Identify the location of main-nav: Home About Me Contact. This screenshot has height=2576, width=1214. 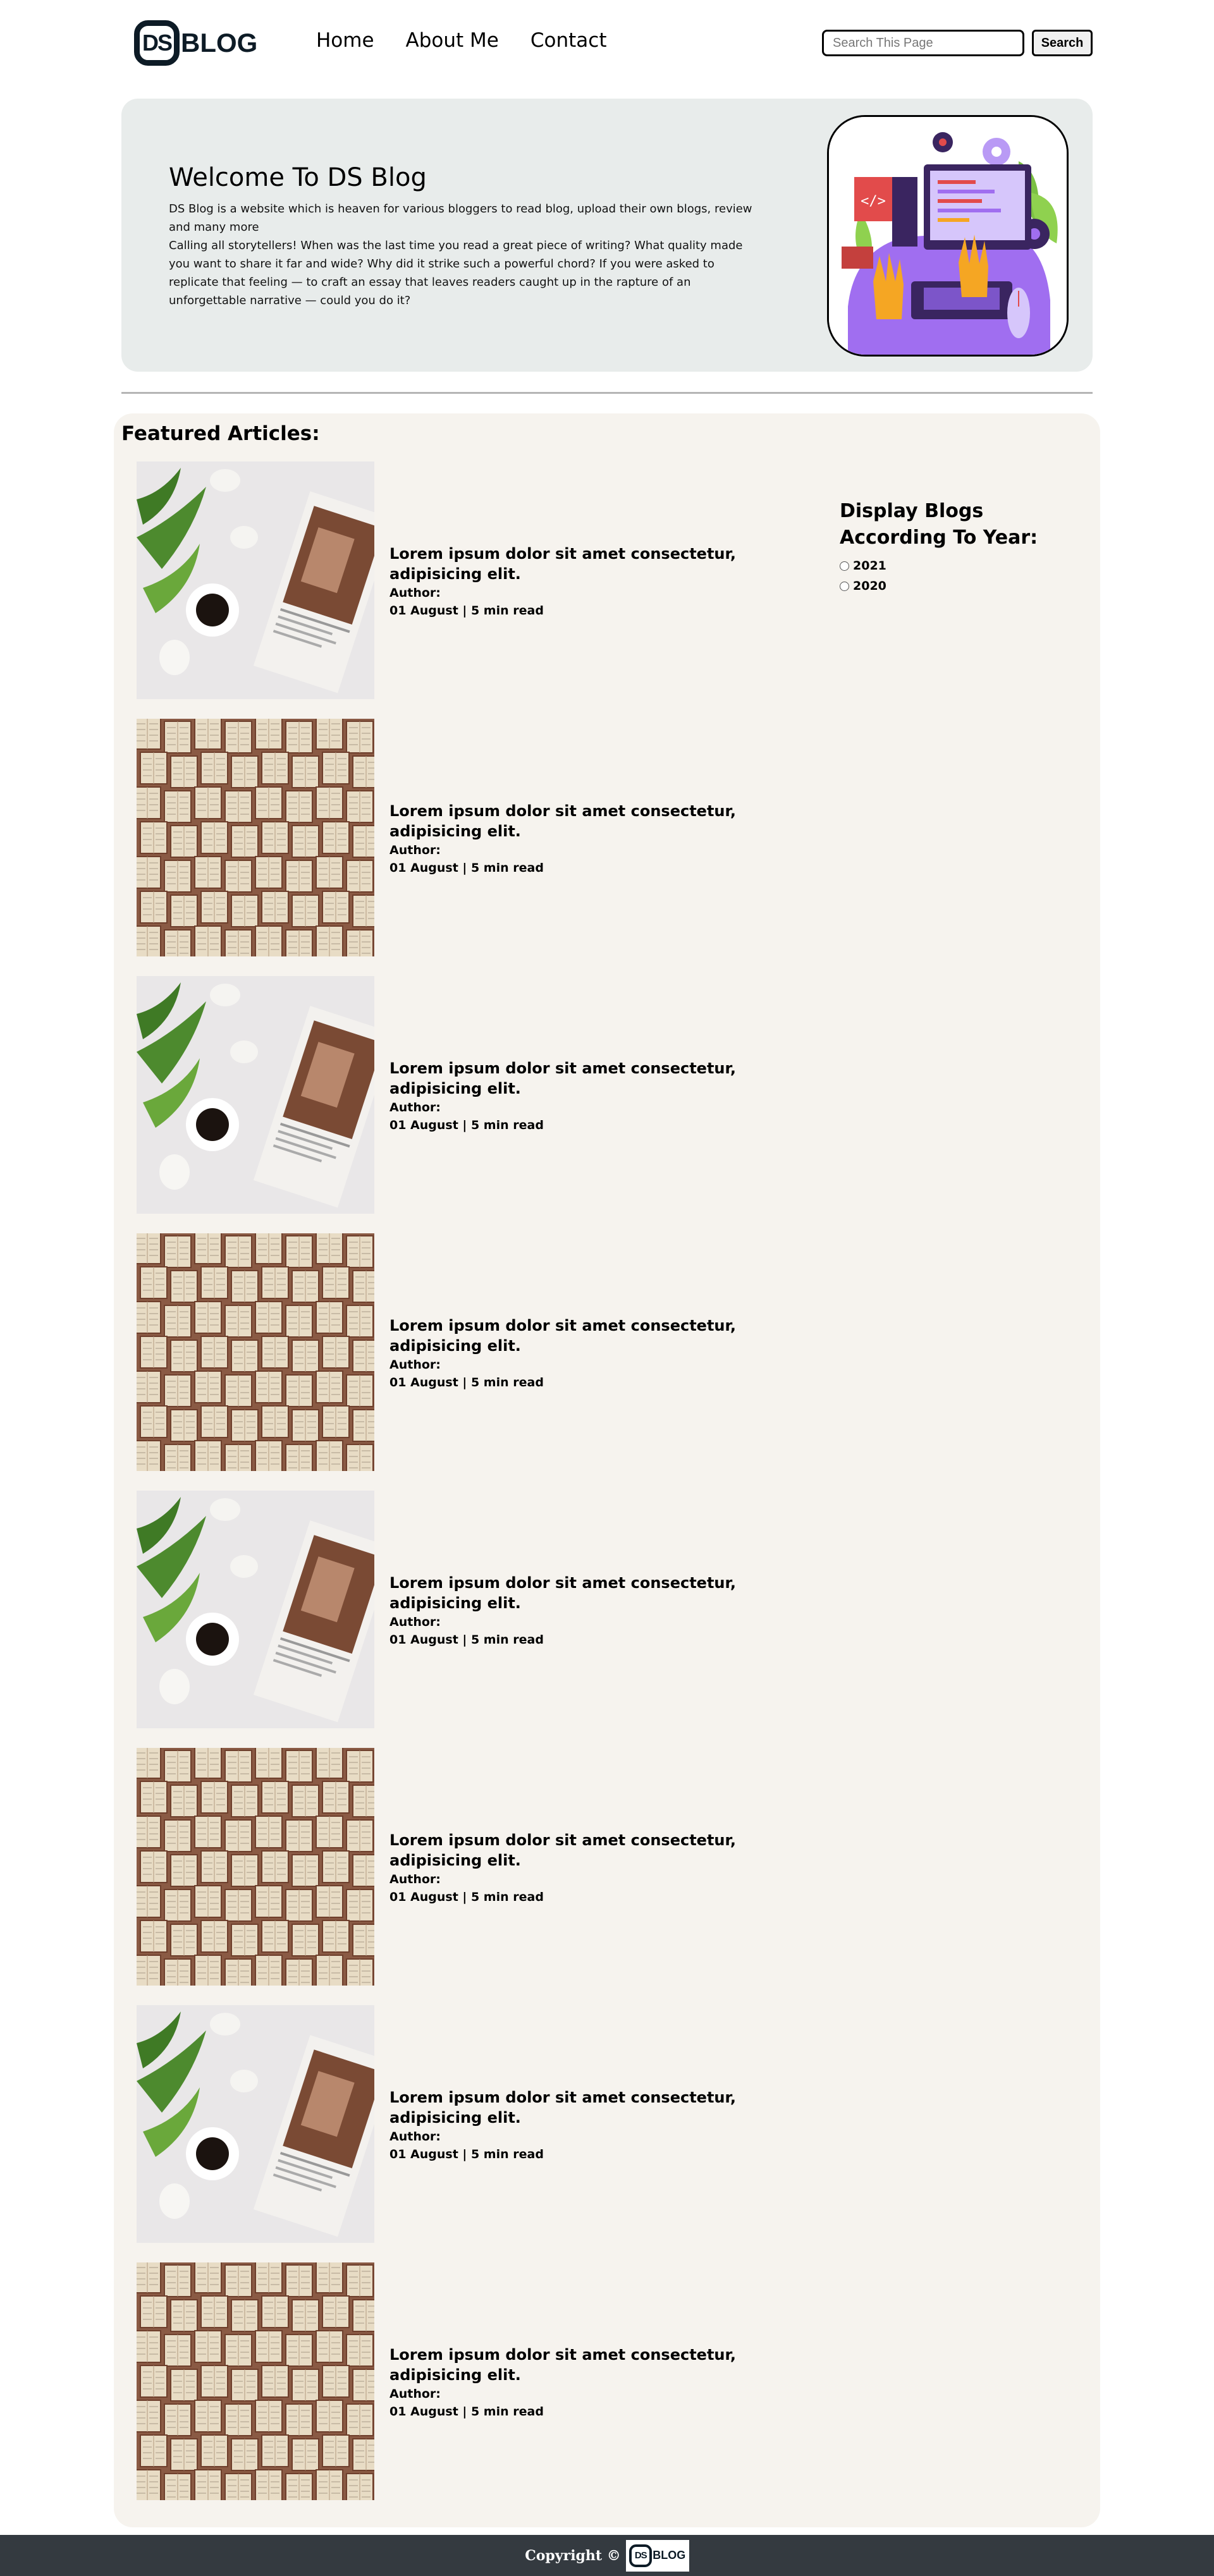
(461, 40).